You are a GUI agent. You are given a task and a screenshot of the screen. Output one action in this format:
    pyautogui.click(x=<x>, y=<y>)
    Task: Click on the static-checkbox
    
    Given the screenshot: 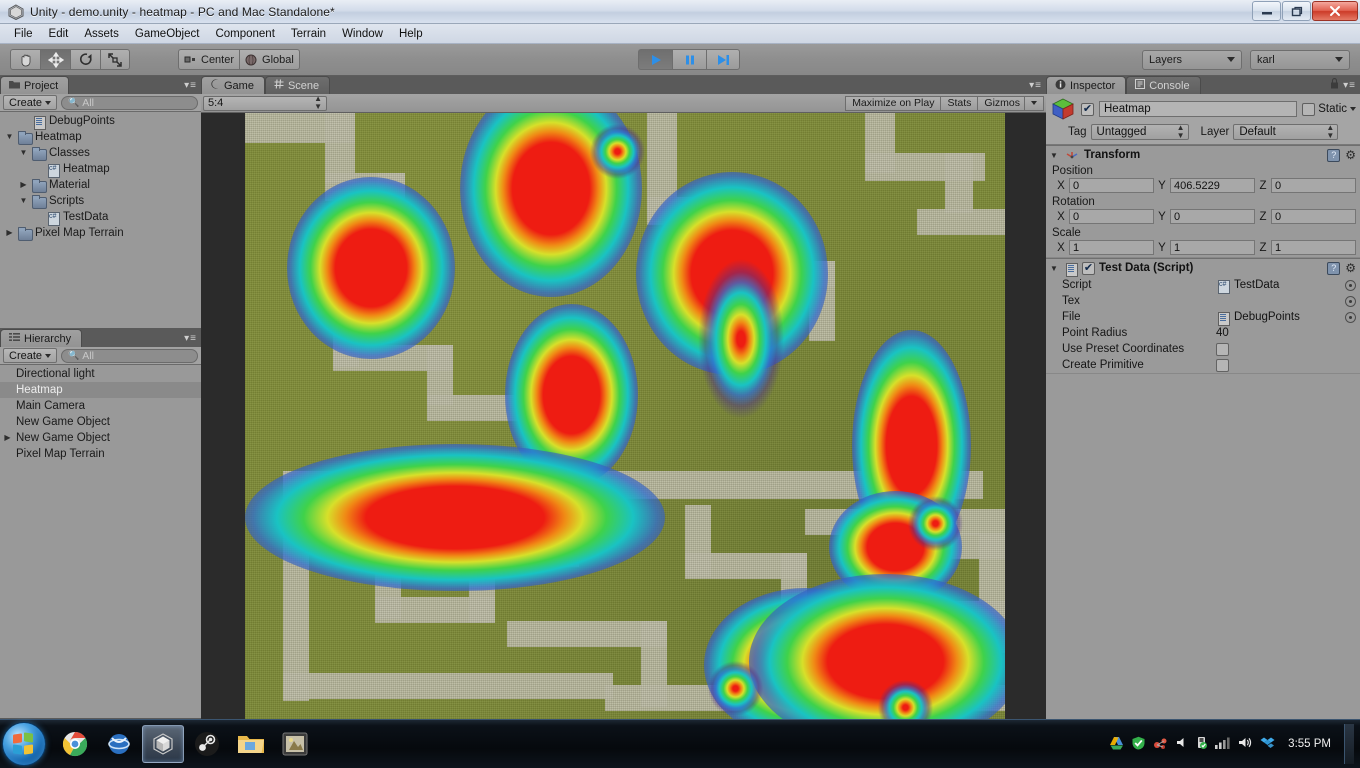 What is the action you would take?
    pyautogui.click(x=1309, y=109)
    